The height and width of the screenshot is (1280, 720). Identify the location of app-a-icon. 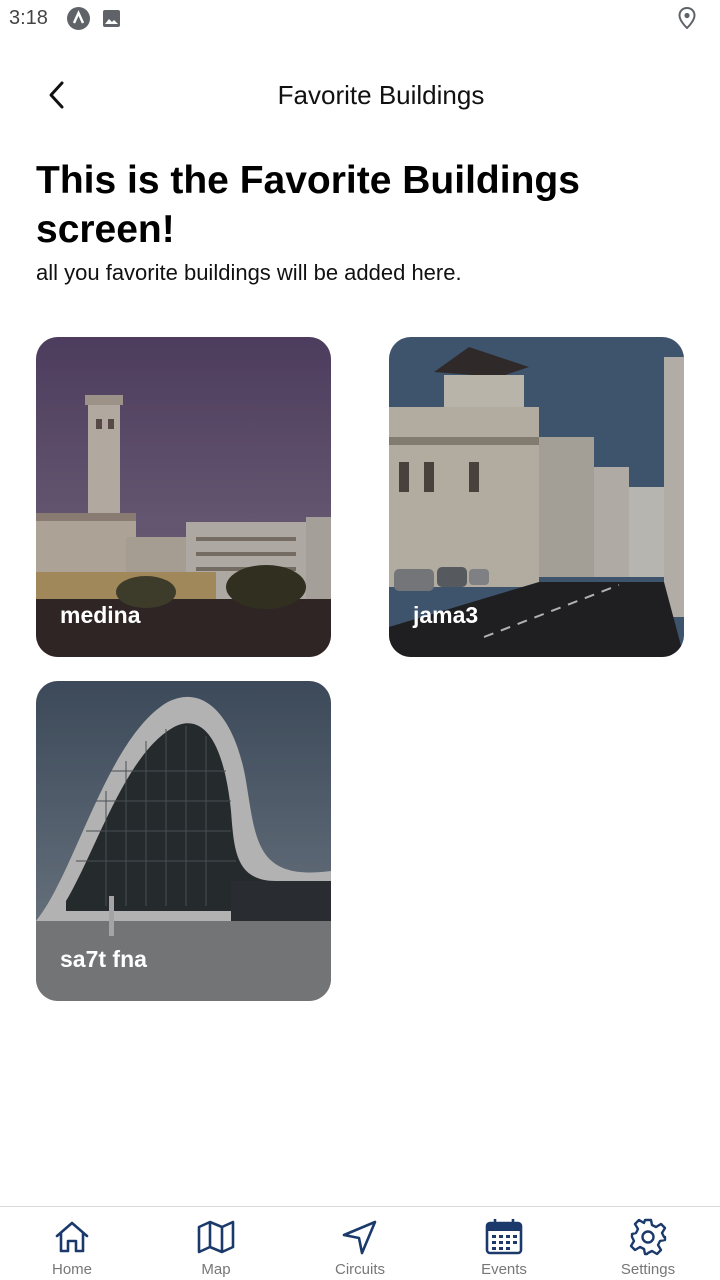
(78, 18).